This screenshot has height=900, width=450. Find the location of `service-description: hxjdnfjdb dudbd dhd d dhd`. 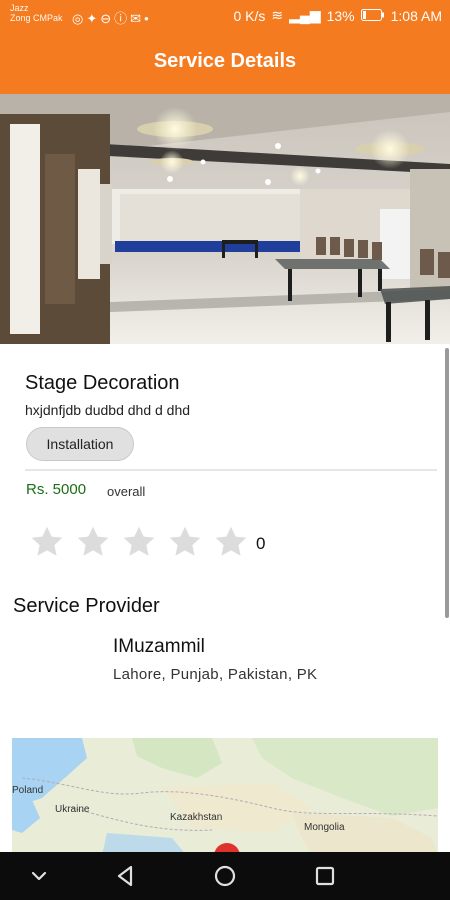

service-description: hxjdnfjdb dudbd dhd d dhd is located at coordinates (108, 410).